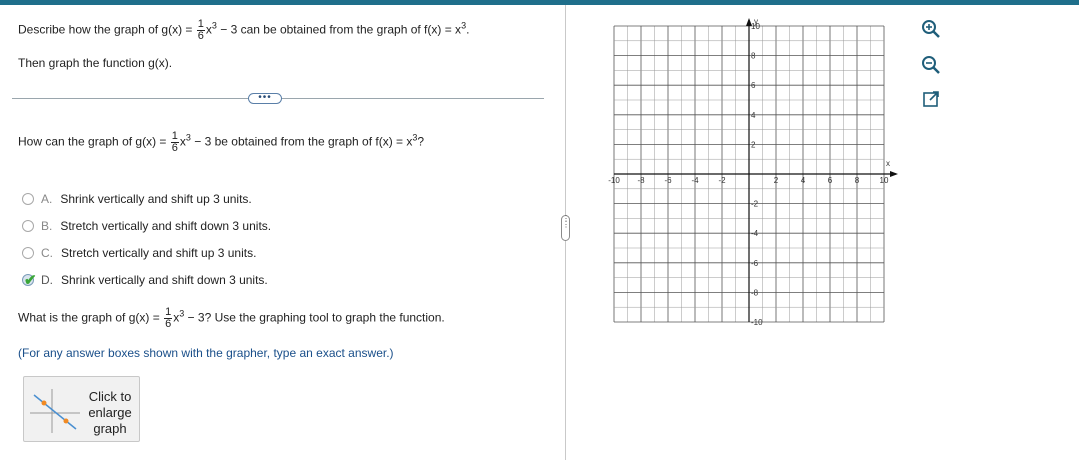 This screenshot has height=460, width=1079. What do you see at coordinates (565, 228) in the screenshot?
I see `splitter-handle: ⋮ ⋮` at bounding box center [565, 228].